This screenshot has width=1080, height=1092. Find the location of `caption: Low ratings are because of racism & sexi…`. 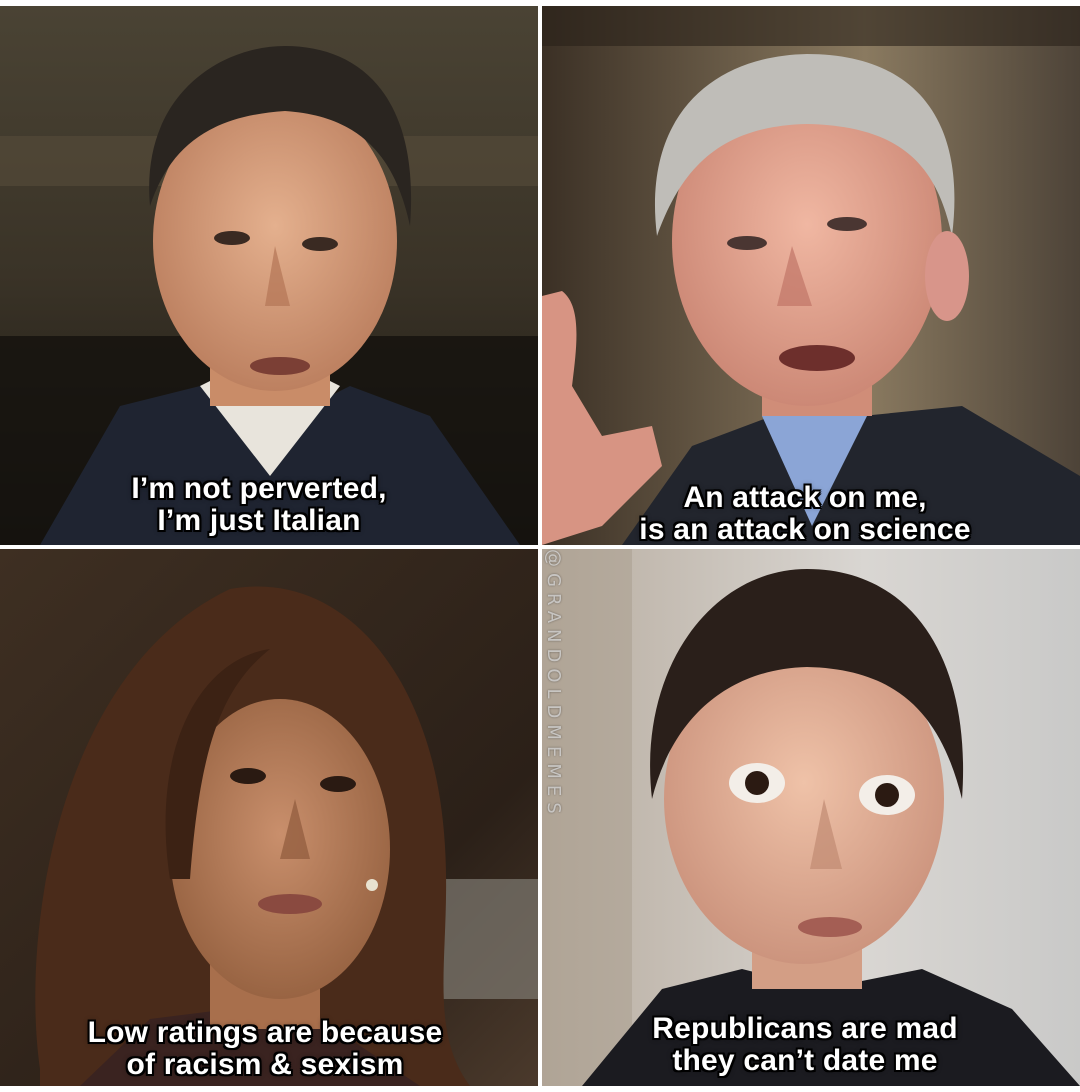

caption: Low ratings are because of racism & sexi… is located at coordinates (269, 1049).